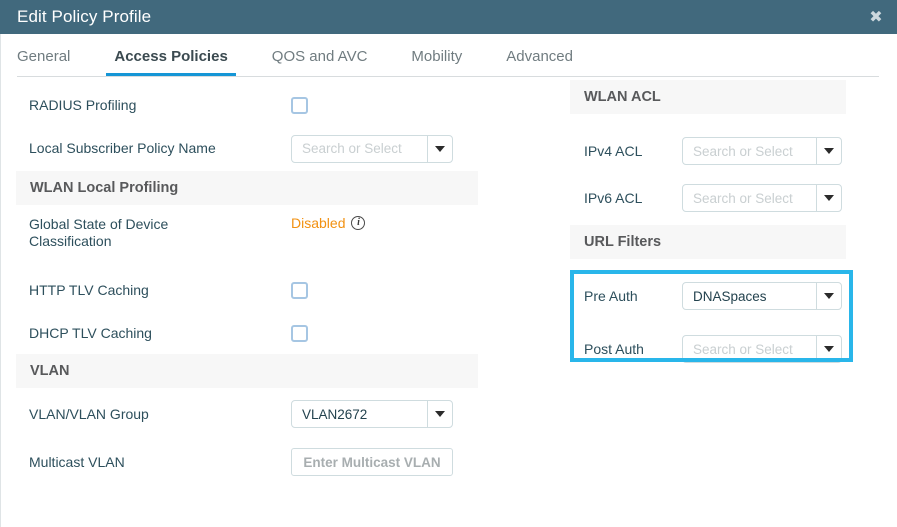 Image resolution: width=897 pixels, height=527 pixels. I want to click on row-radius-profiling: RADIUS Profiling, so click(247, 105).